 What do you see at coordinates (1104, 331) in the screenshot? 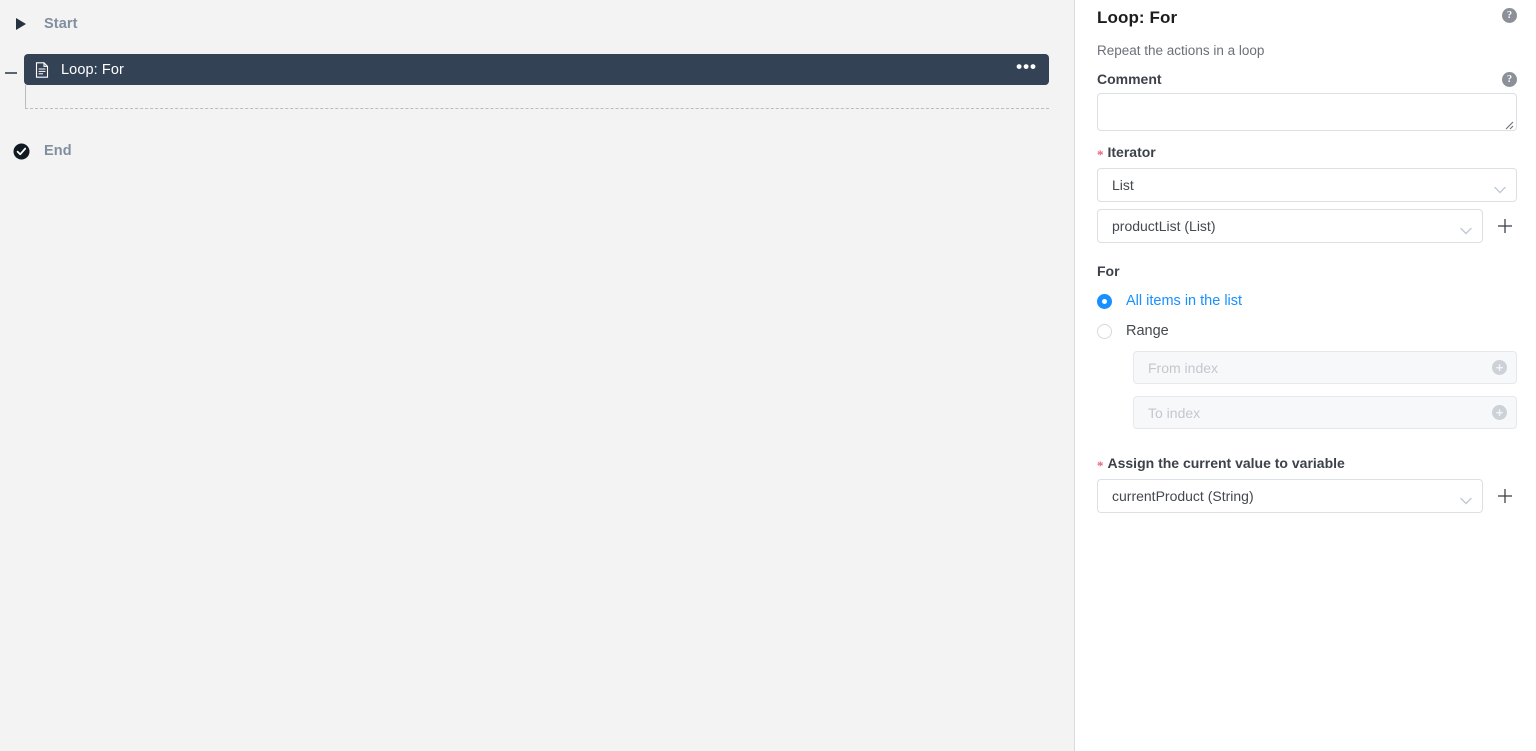
I see `radio-range-control` at bounding box center [1104, 331].